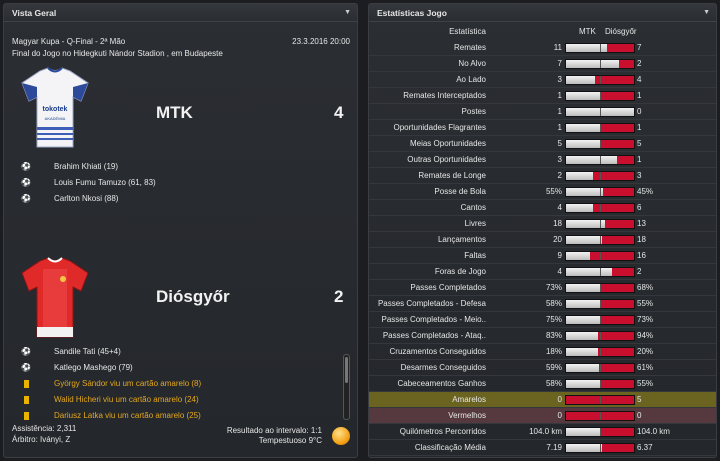 The width and height of the screenshot is (720, 461). What do you see at coordinates (475, 255) in the screenshot?
I see `stat-label: Faltas` at bounding box center [475, 255].